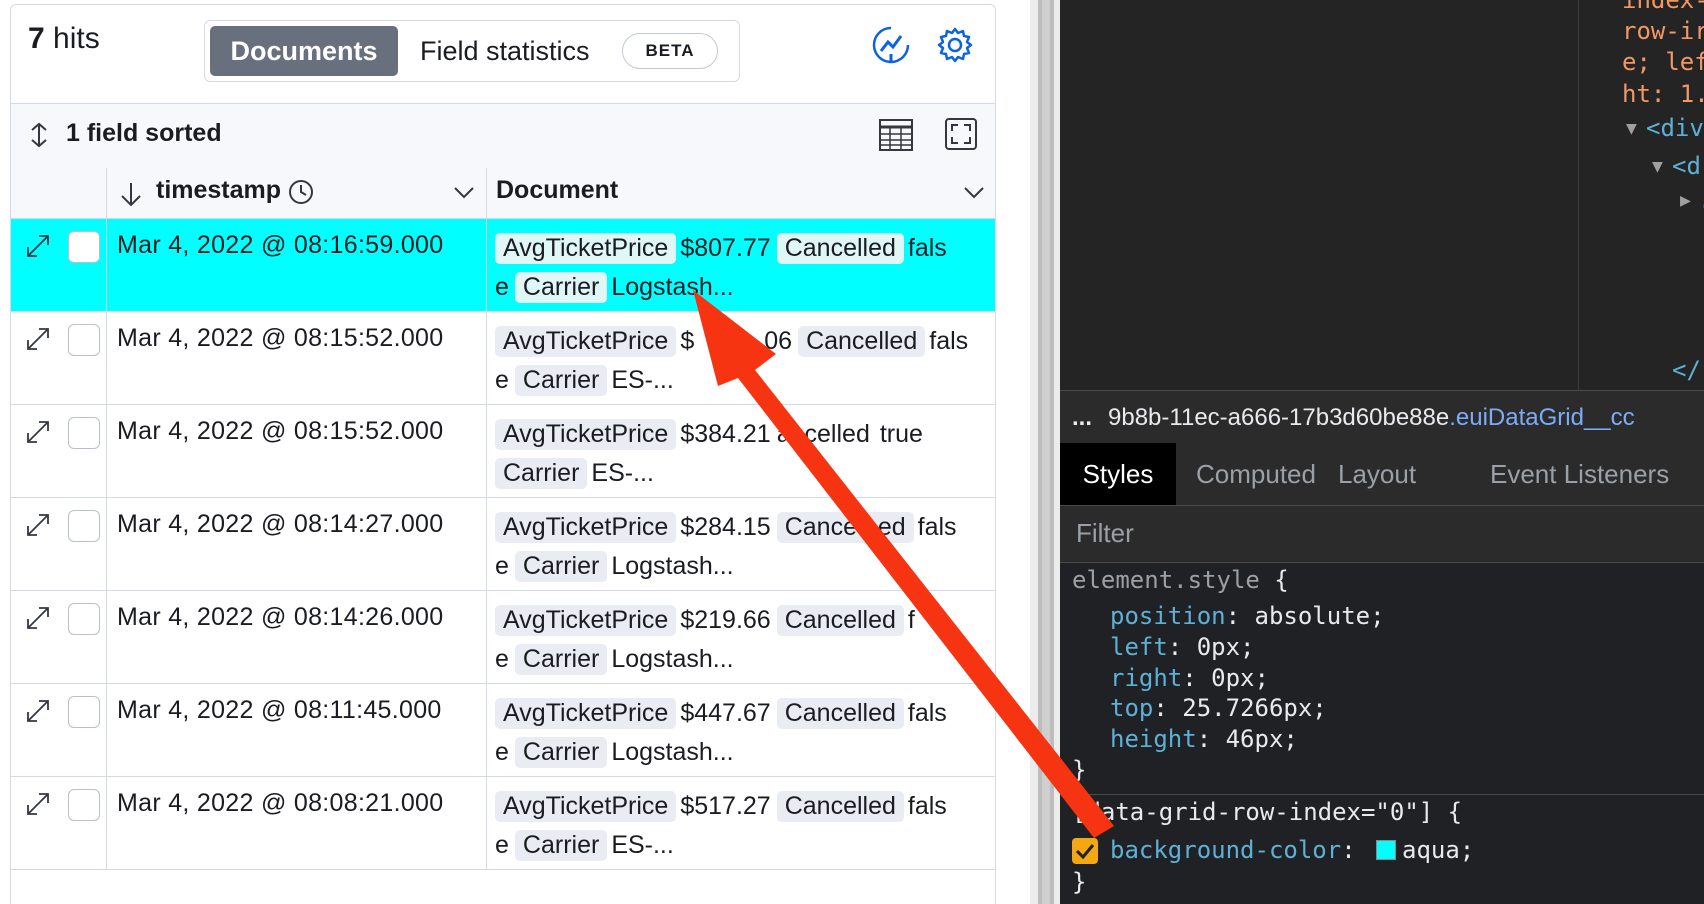 The width and height of the screenshot is (1704, 904). I want to click on code-line: <d, so click(1686, 166).